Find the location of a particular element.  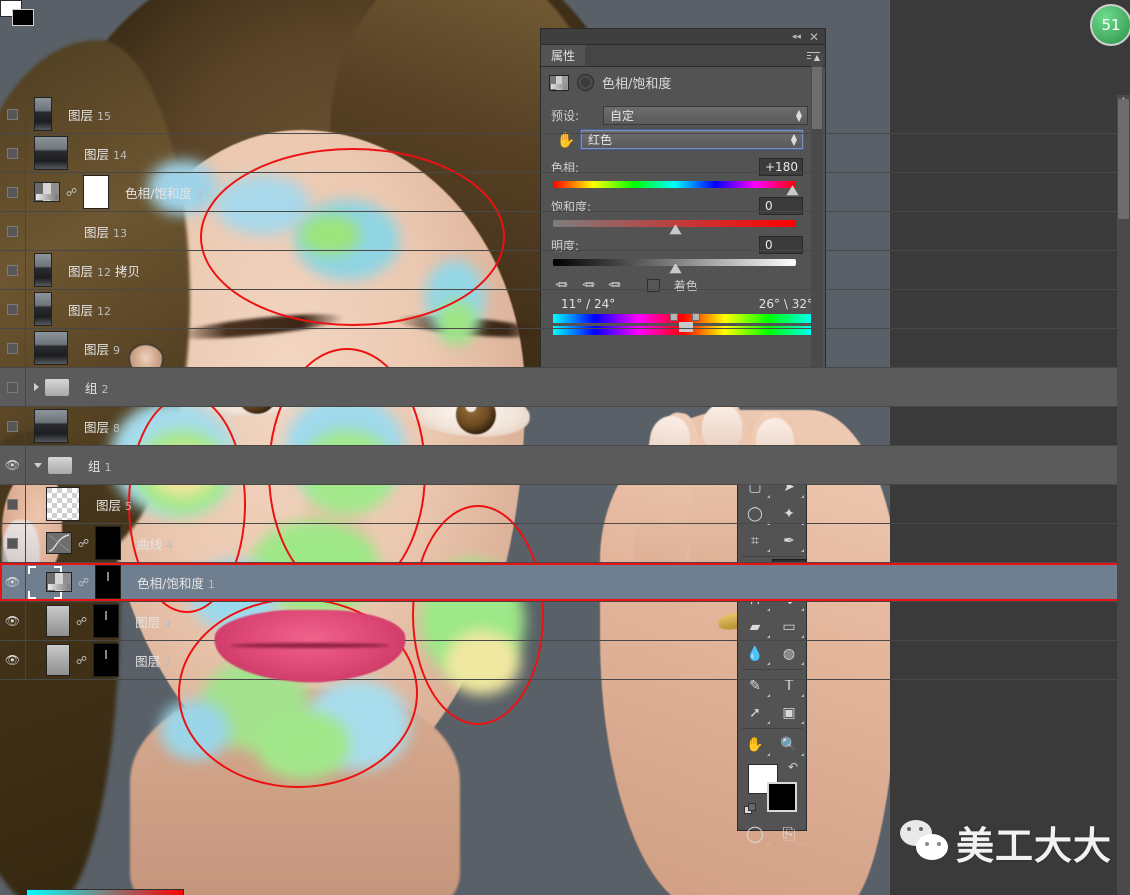

layer-row: 图层 12 拷贝 is located at coordinates (565, 270).